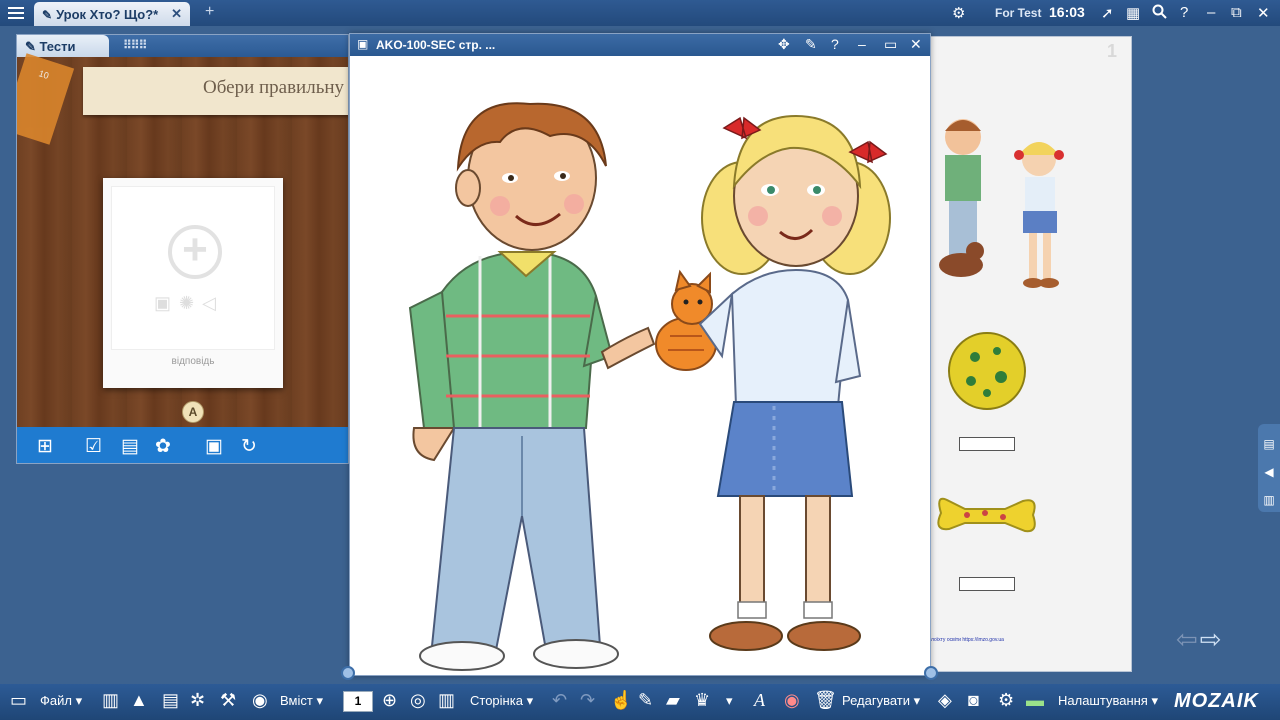 The width and height of the screenshot is (1280, 720). I want to click on side-panel-handle: ▤ ◀ ▥, so click(1269, 468).